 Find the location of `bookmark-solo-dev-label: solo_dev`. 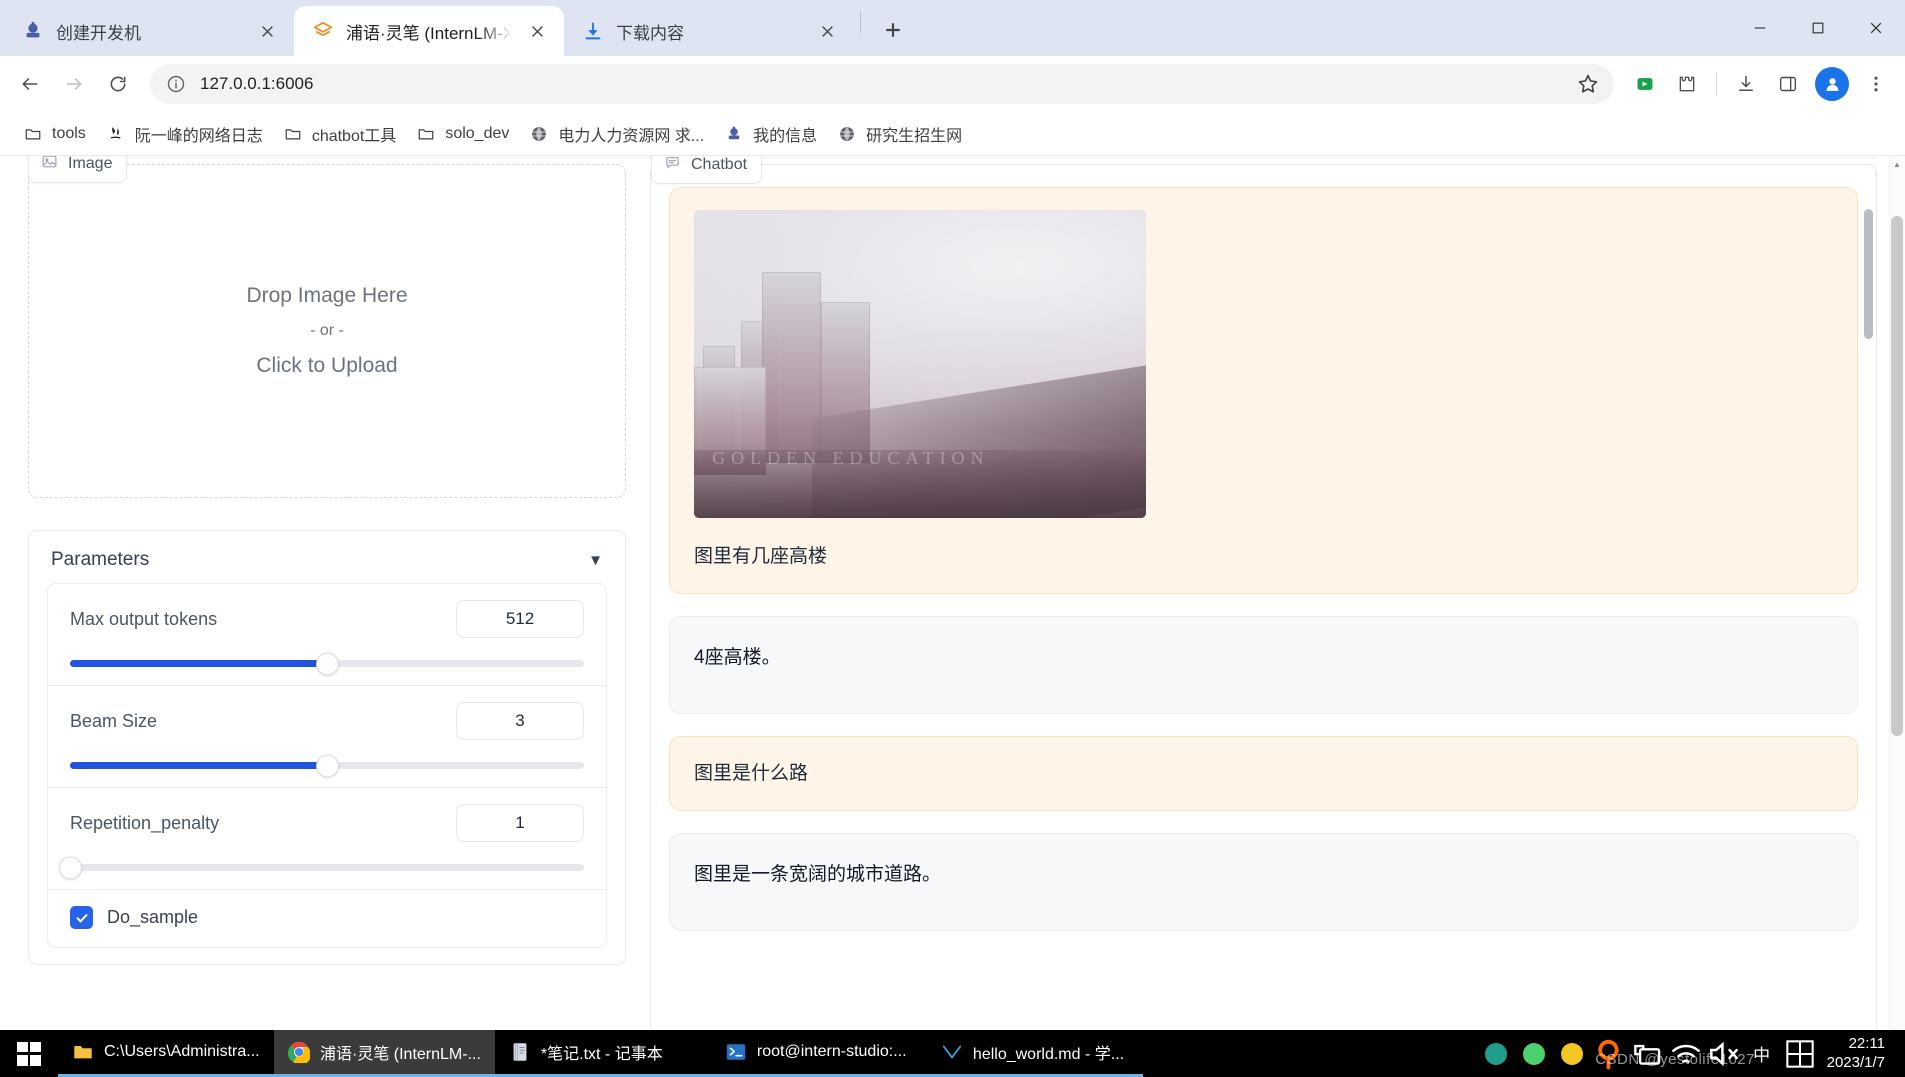

bookmark-solo-dev-label: solo_dev is located at coordinates (477, 133).